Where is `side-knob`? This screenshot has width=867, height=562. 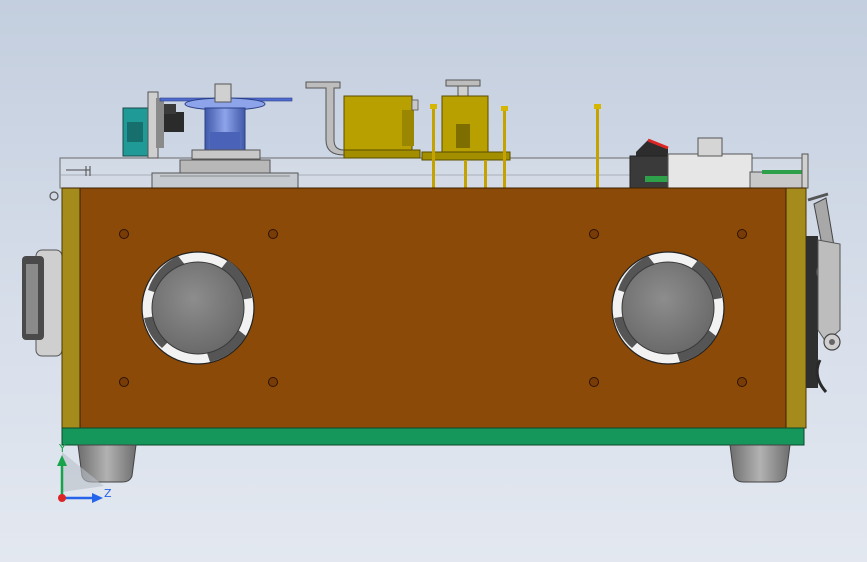 side-knob is located at coordinates (42, 303).